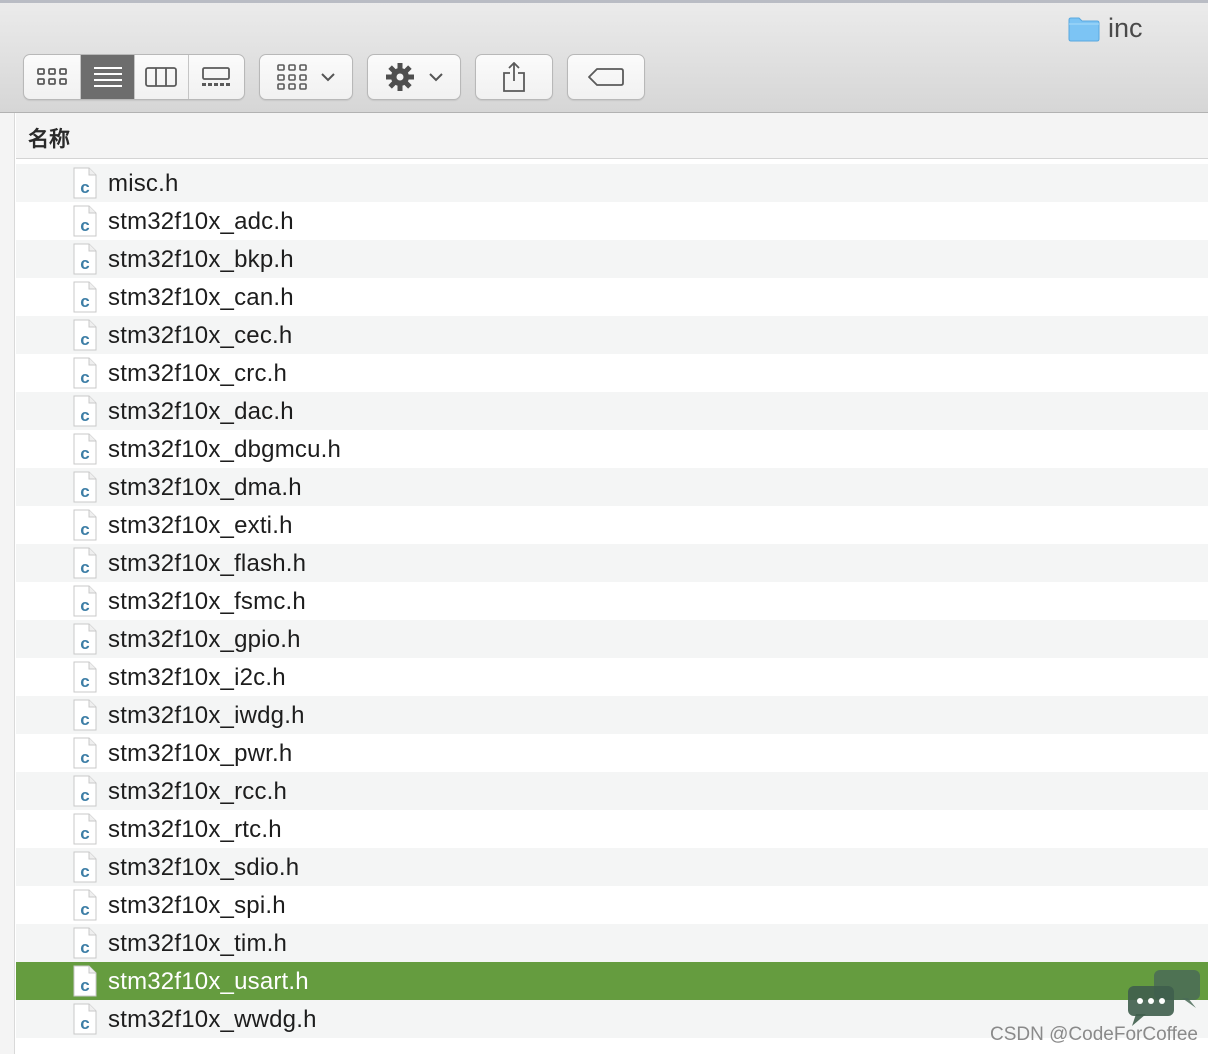 This screenshot has height=1054, width=1208. I want to click on share-icon, so click(514, 77).